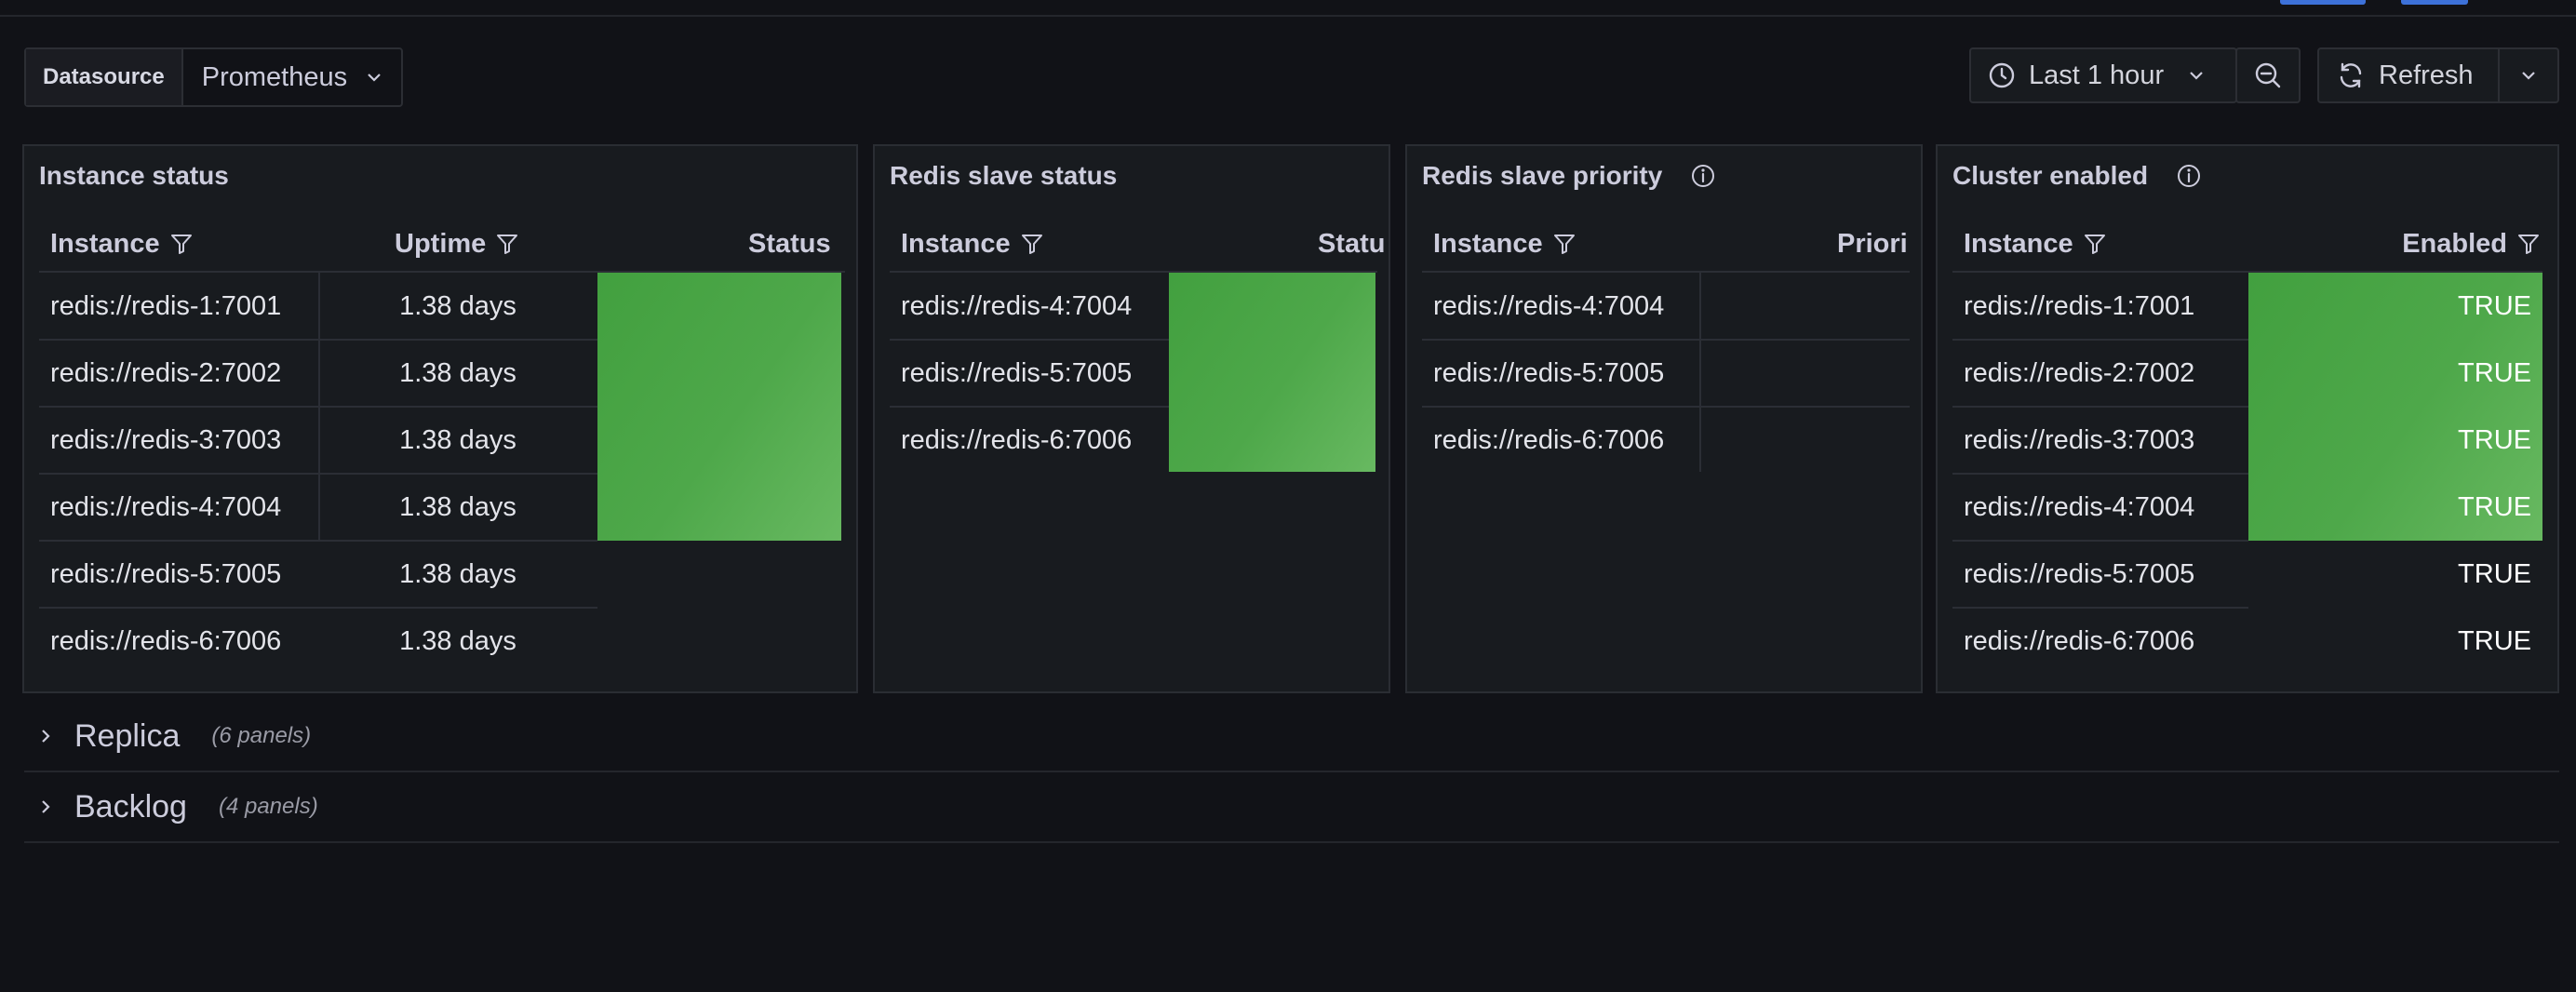 This screenshot has width=2576, height=992. I want to click on refresh-label: Refresh, so click(2426, 75).